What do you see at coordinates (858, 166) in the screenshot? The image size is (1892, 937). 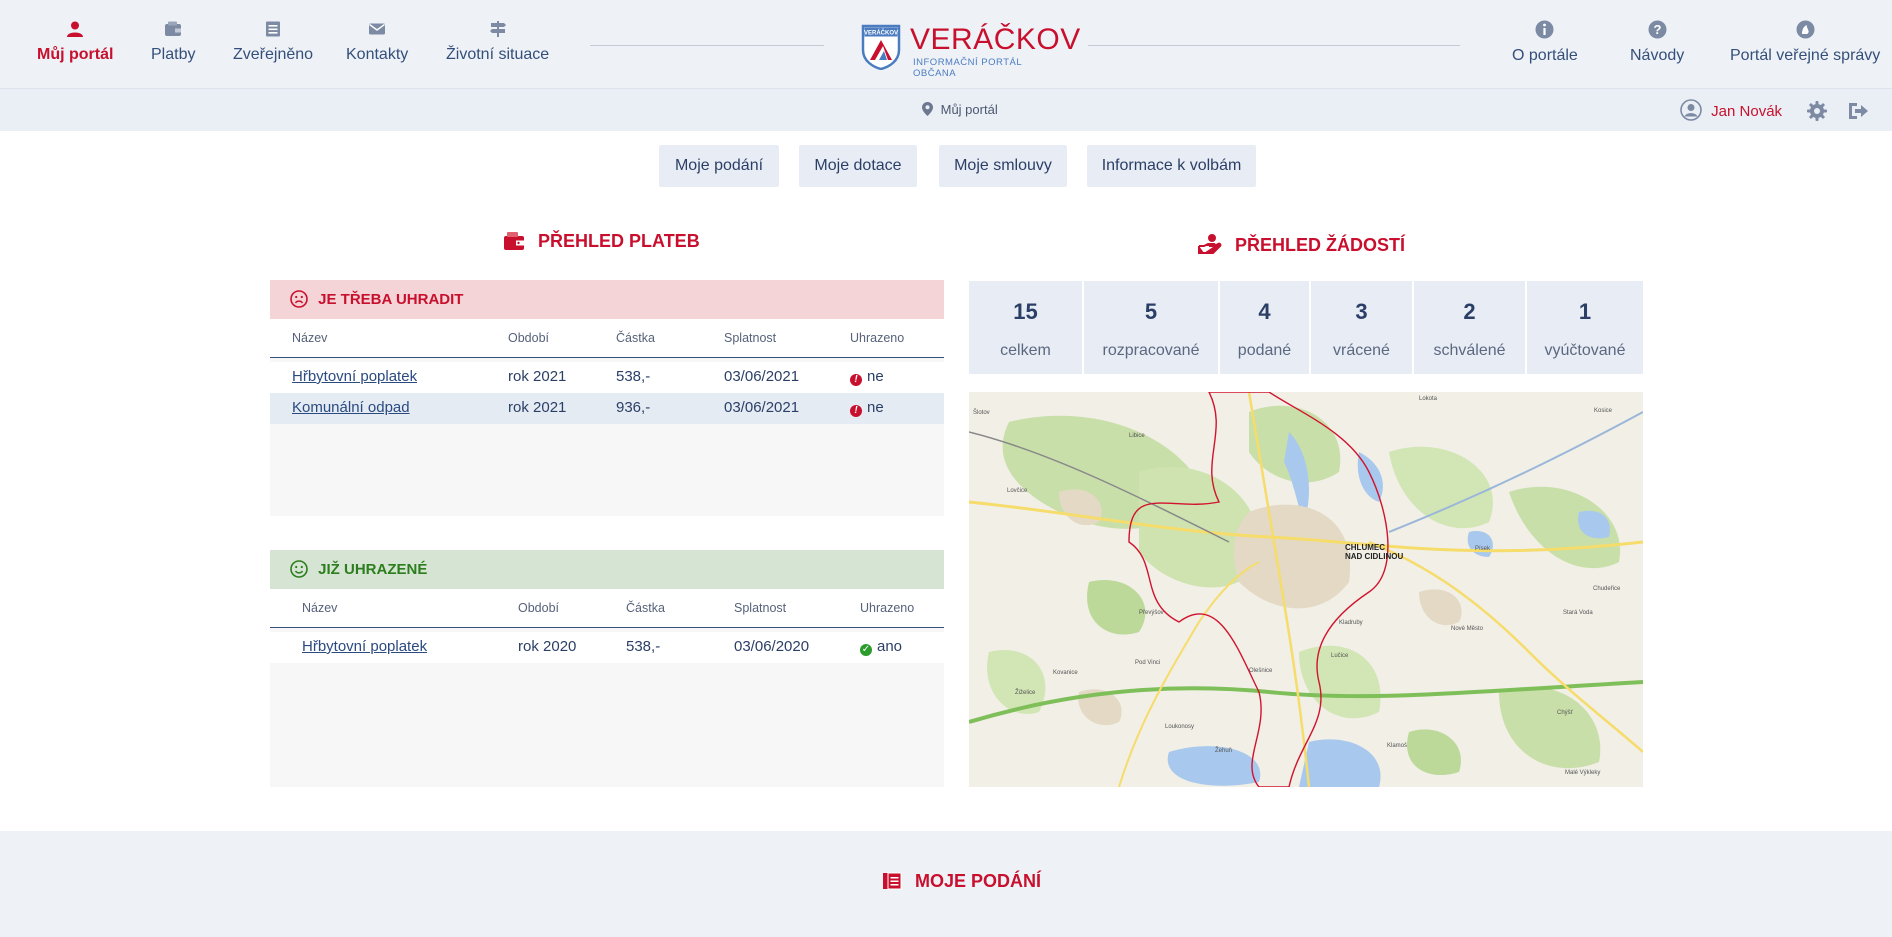 I see `tab-moje-dotace: Moje dotace` at bounding box center [858, 166].